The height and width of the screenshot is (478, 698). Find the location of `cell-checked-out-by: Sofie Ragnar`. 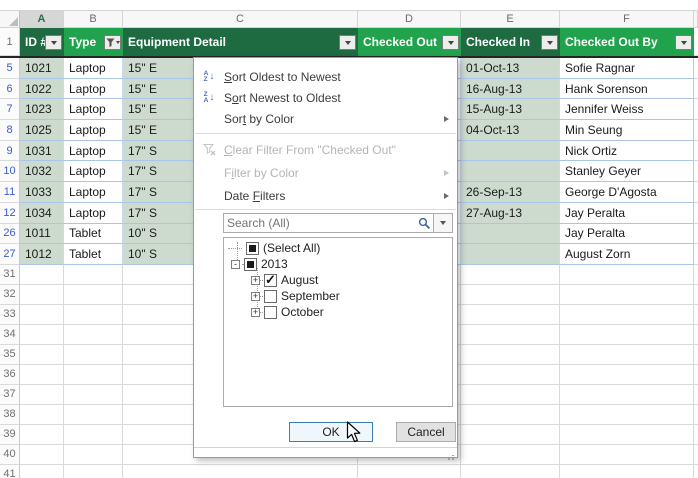

cell-checked-out-by: Sofie Ragnar is located at coordinates (627, 68).